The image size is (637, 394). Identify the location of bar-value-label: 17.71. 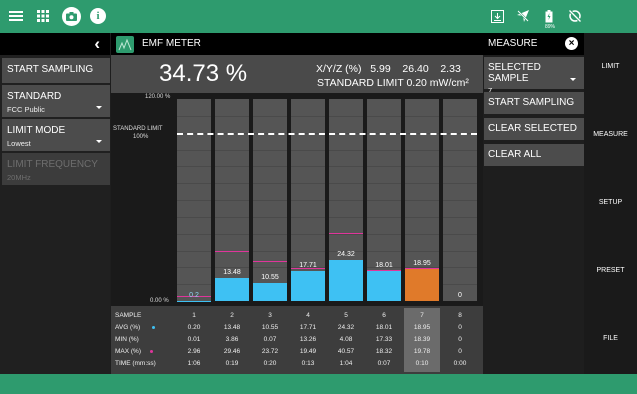
(308, 266).